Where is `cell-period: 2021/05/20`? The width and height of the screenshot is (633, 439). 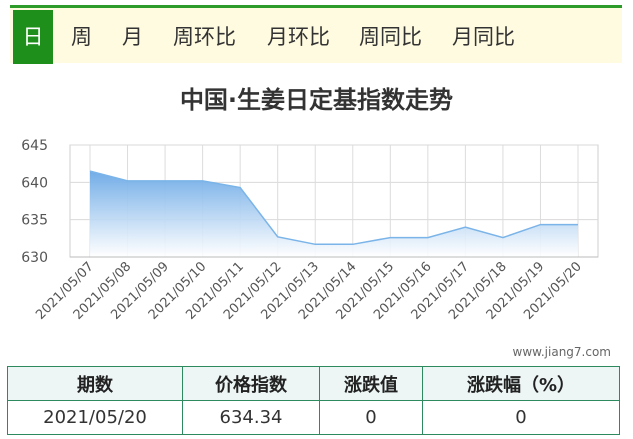
cell-period: 2021/05/20 is located at coordinates (95, 417).